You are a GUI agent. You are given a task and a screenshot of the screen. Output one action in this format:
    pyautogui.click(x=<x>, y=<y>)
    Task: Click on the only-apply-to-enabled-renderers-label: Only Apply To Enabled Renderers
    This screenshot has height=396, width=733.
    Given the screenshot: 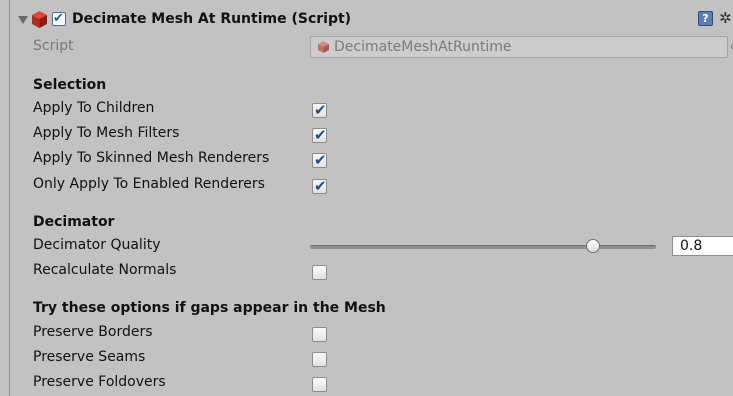 What is the action you would take?
    pyautogui.click(x=149, y=184)
    